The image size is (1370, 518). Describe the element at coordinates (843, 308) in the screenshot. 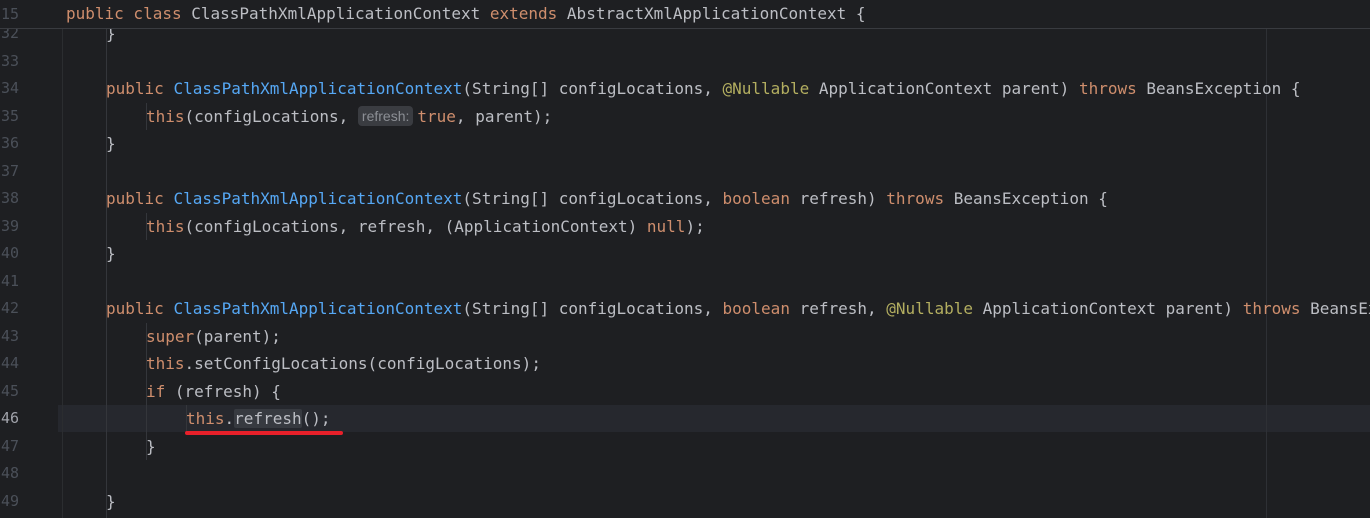

I see `code-token: refresh,` at that location.